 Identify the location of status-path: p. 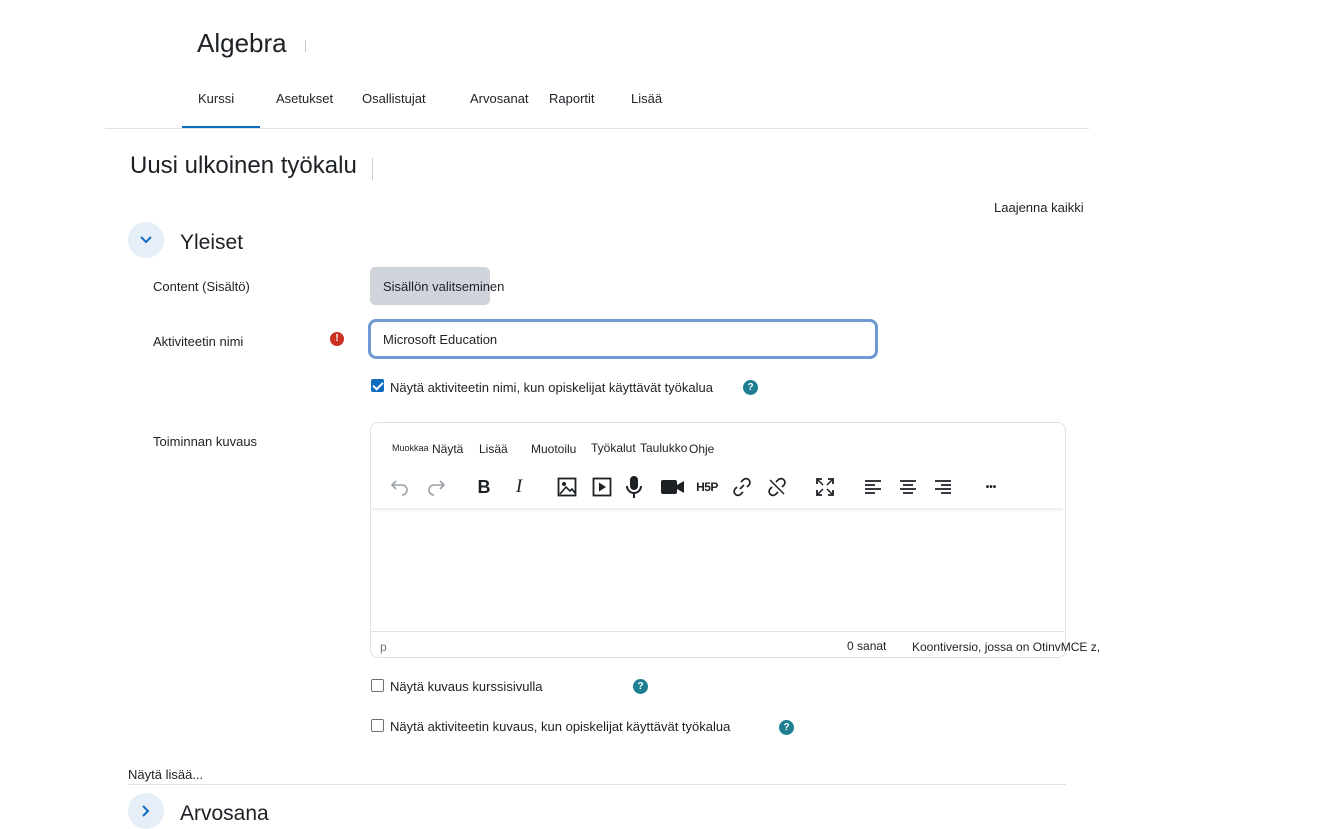
(383, 647).